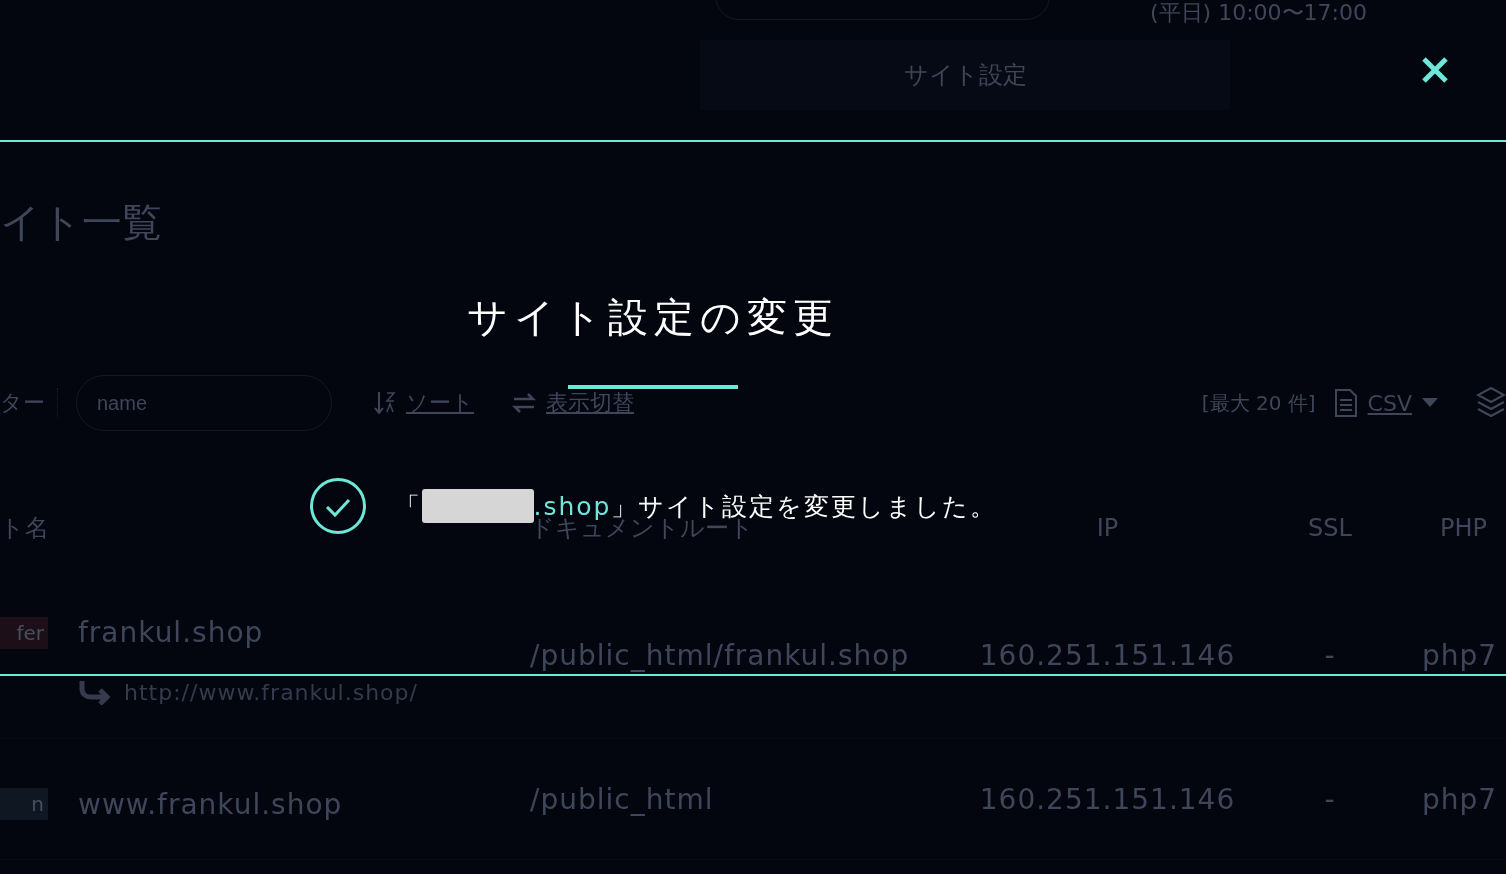 The width and height of the screenshot is (1506, 874). Describe the element at coordinates (1430, 403) in the screenshot. I see `caret-icon` at that location.